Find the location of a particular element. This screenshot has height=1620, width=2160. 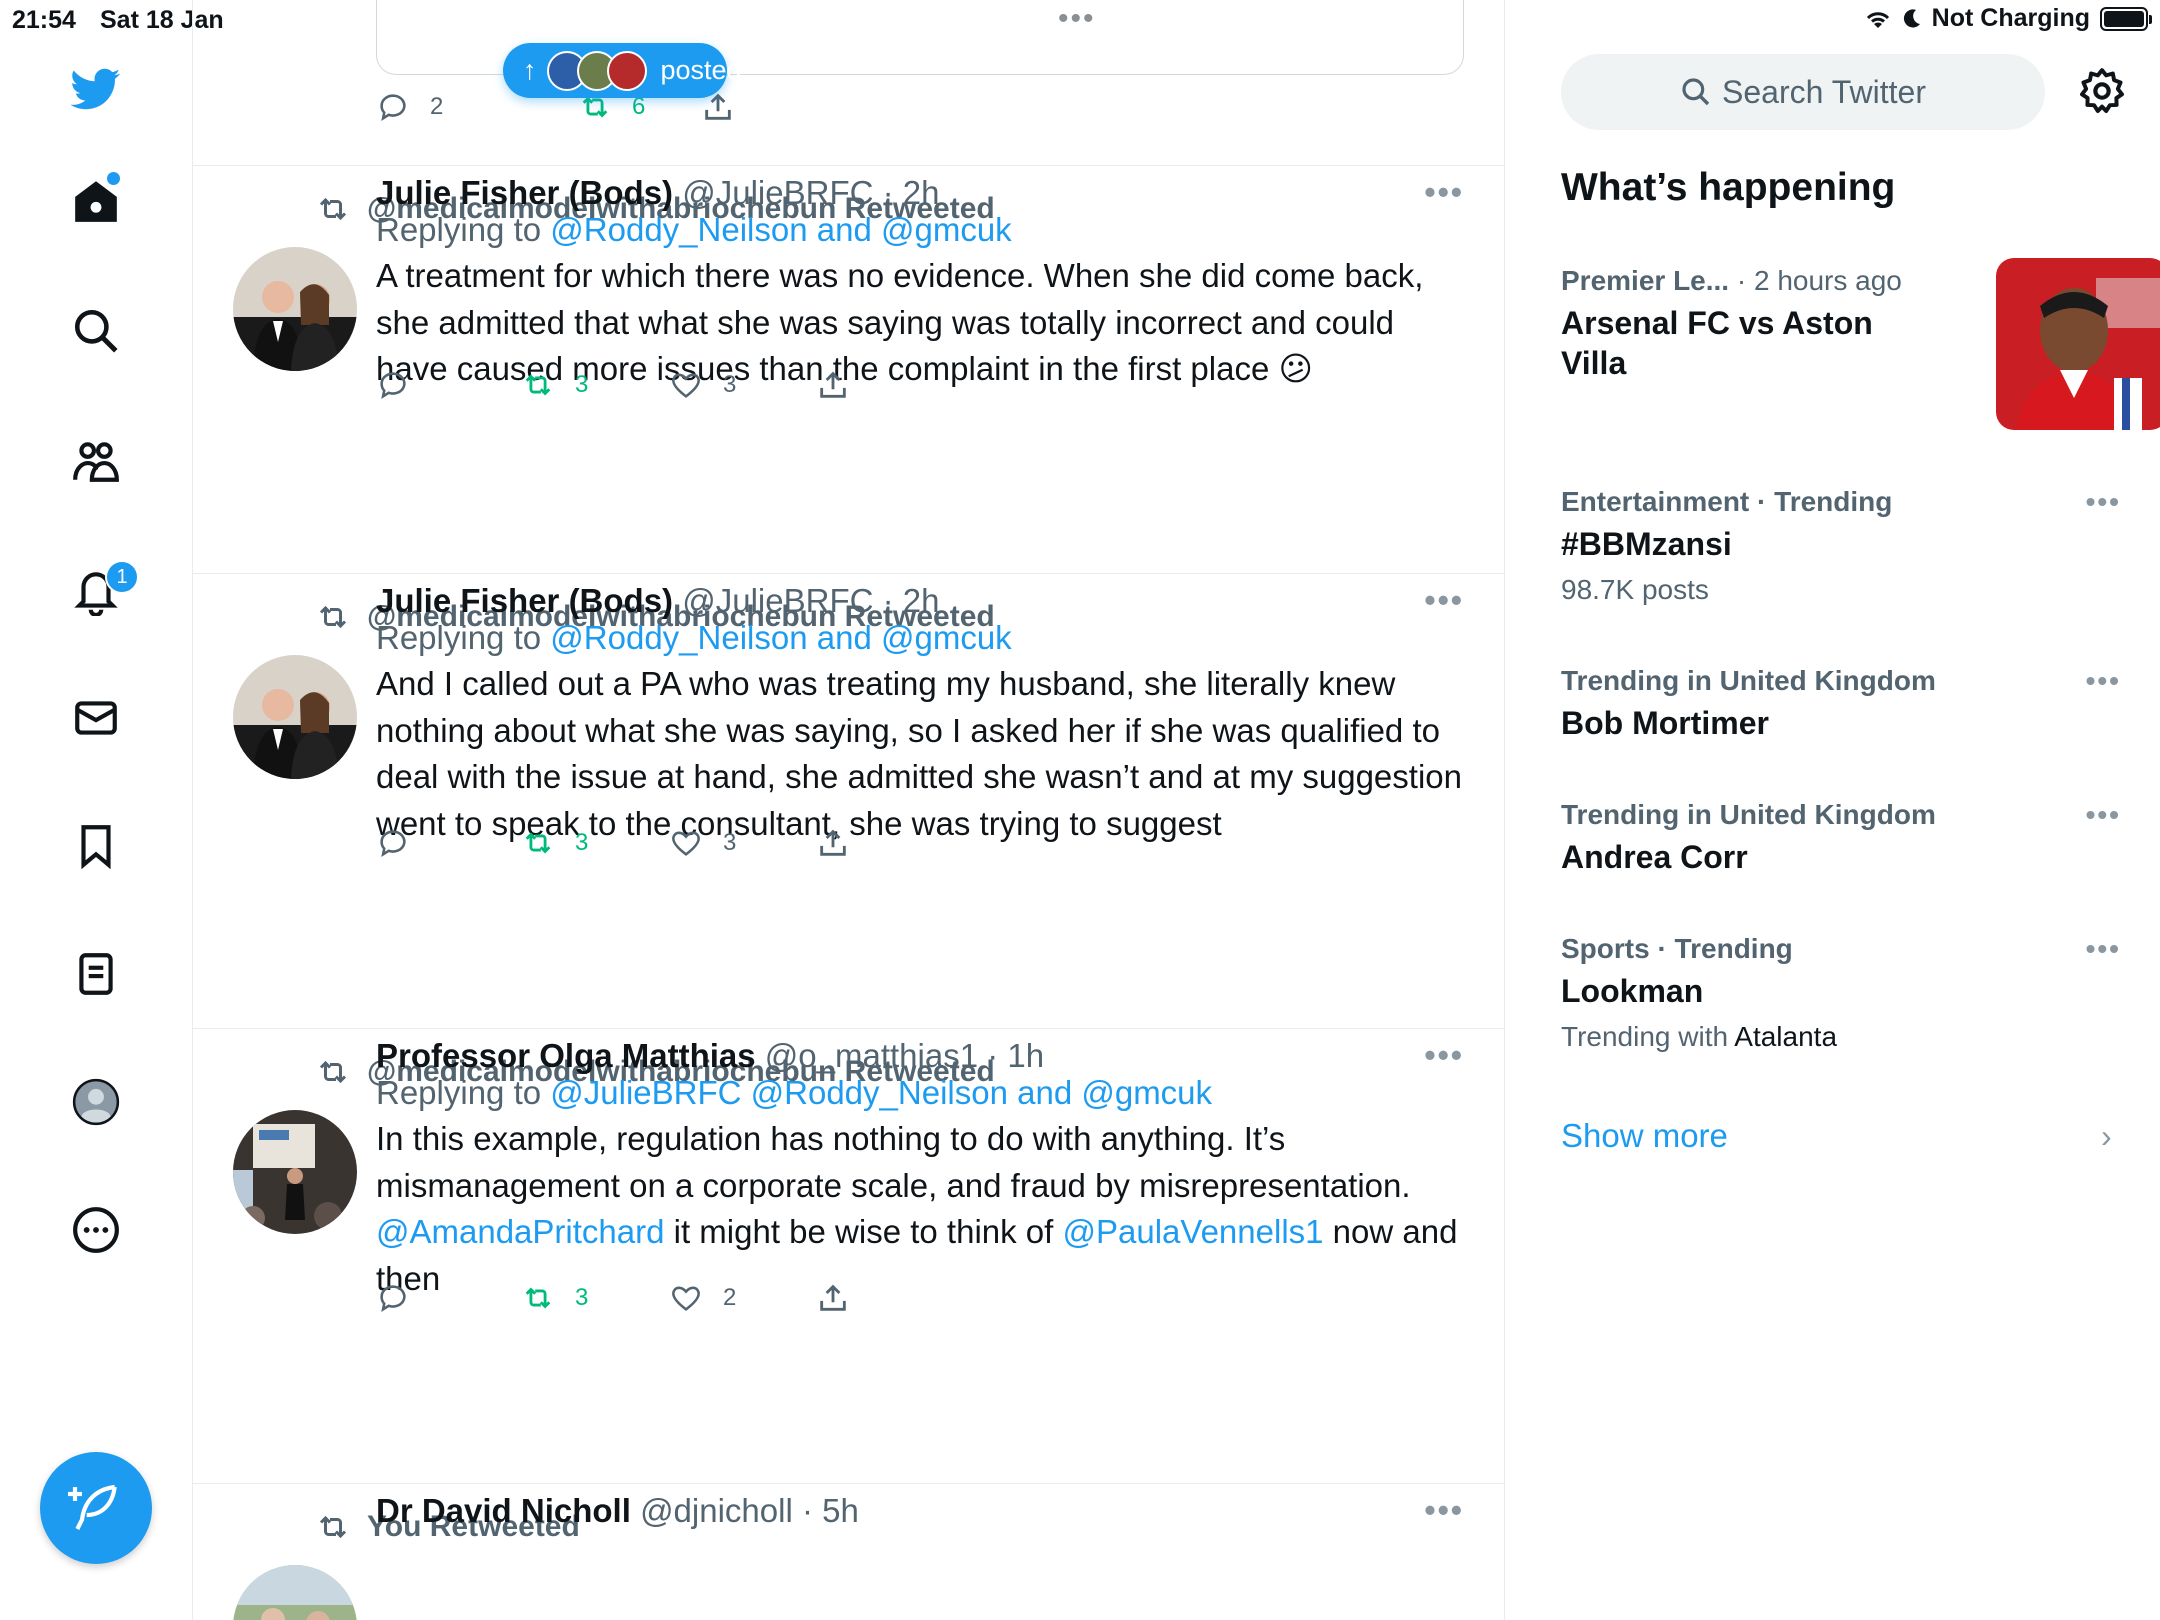

trend-post-count: 98.7K posts is located at coordinates (1635, 589).